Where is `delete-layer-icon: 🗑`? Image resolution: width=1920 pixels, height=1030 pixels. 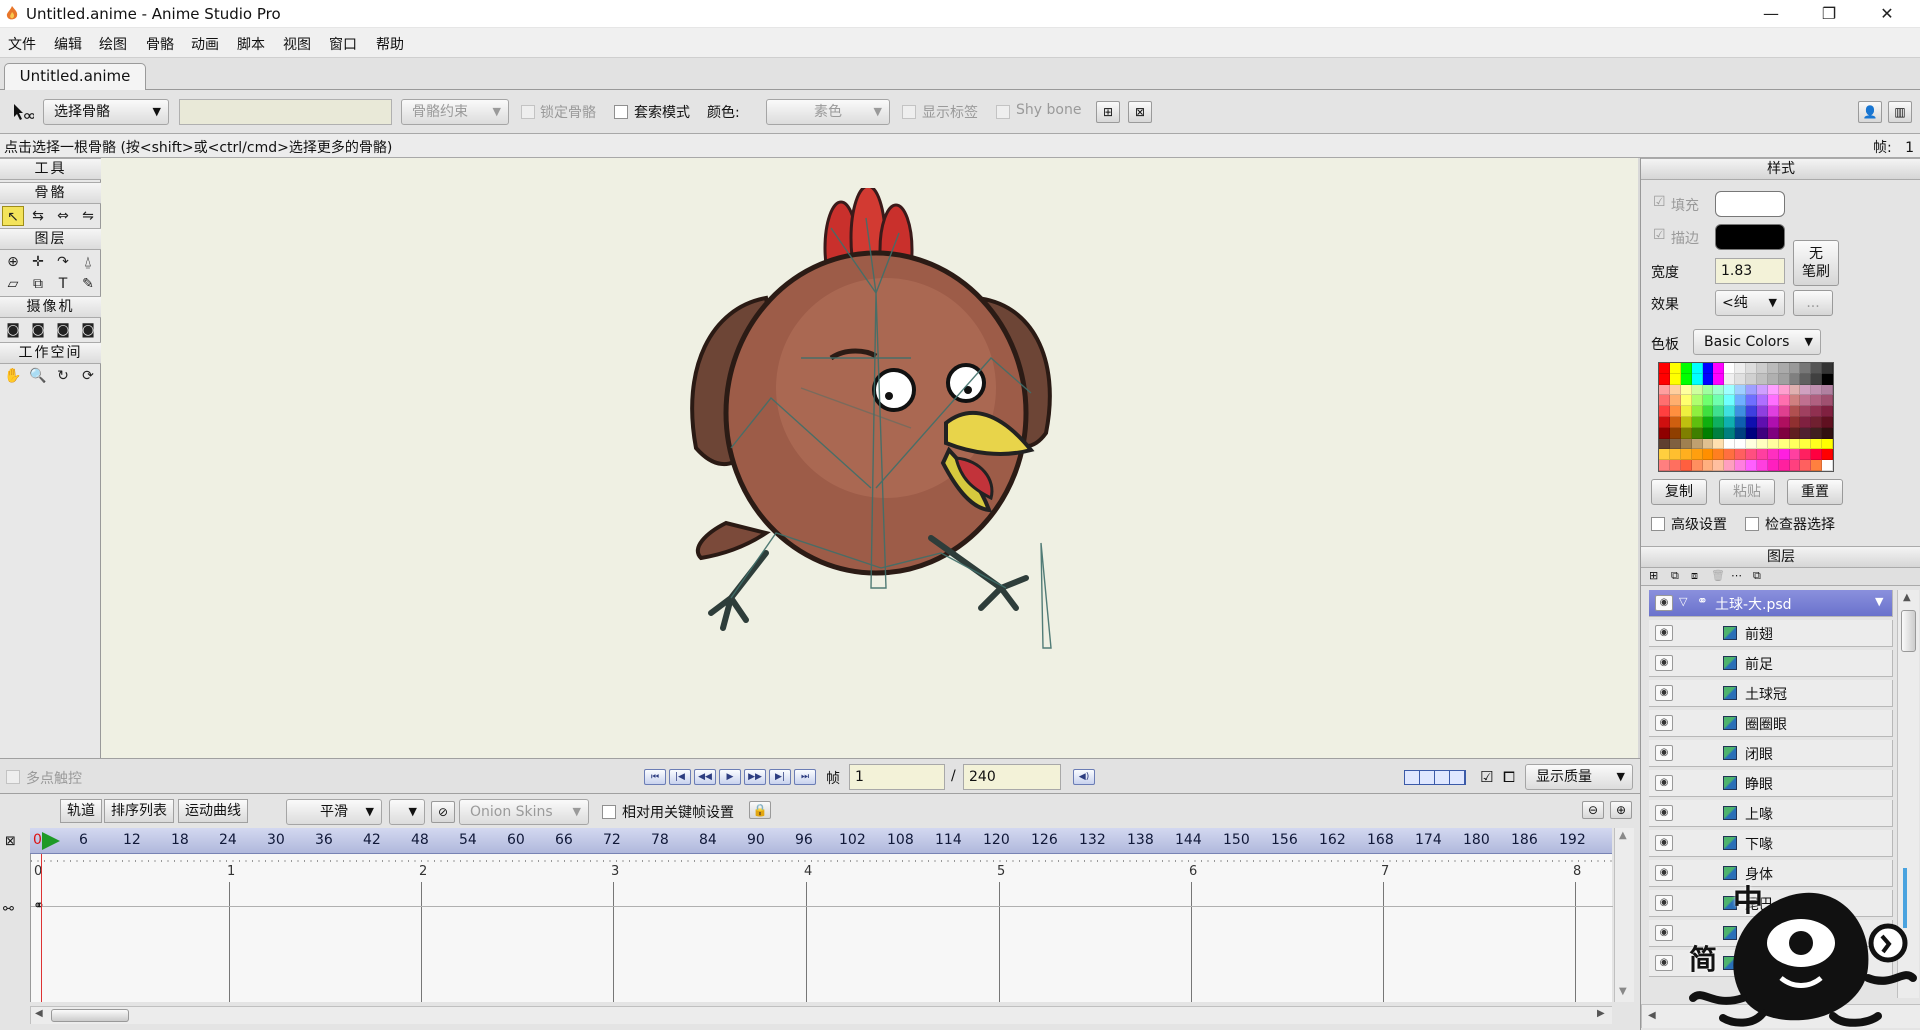 delete-layer-icon: 🗑 is located at coordinates (1718, 575).